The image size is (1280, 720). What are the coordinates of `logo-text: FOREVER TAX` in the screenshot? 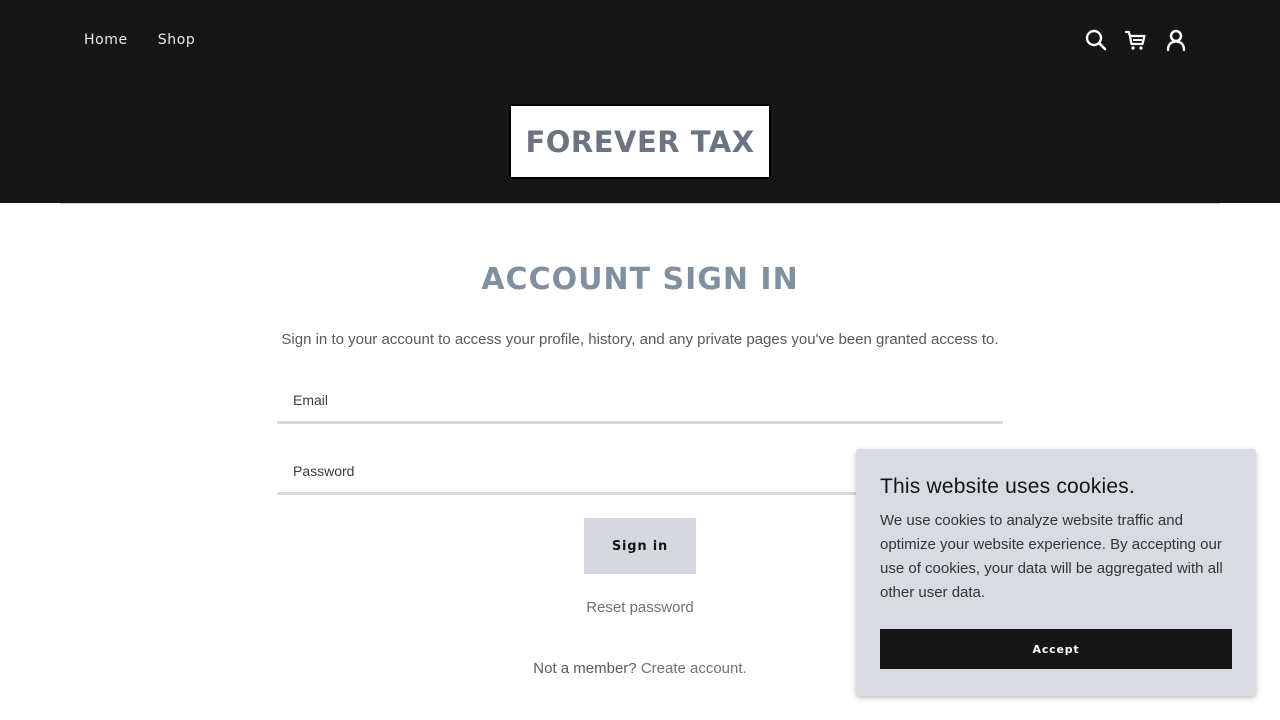 It's located at (640, 141).